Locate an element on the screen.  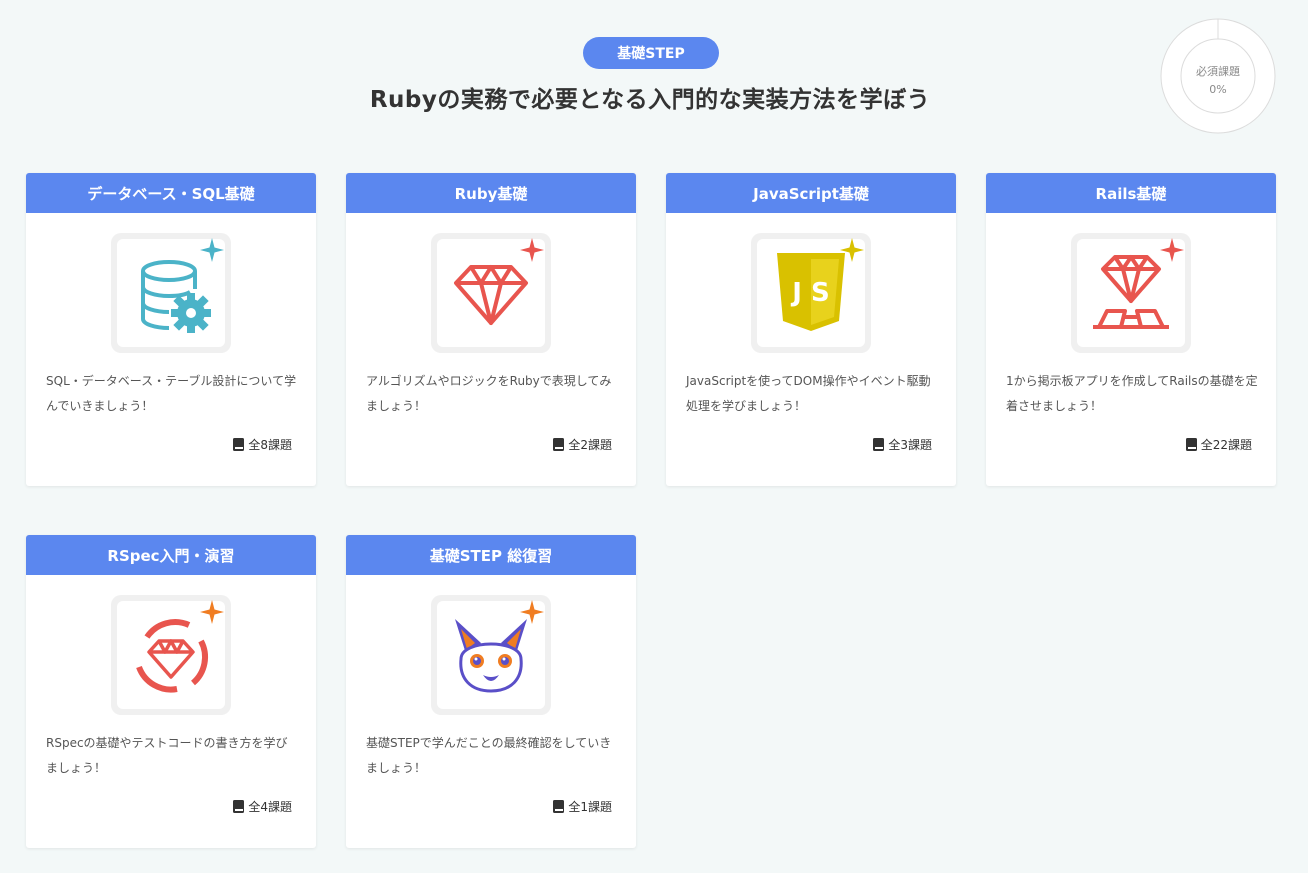
course-card-count: 全2課題 is located at coordinates (582, 444).